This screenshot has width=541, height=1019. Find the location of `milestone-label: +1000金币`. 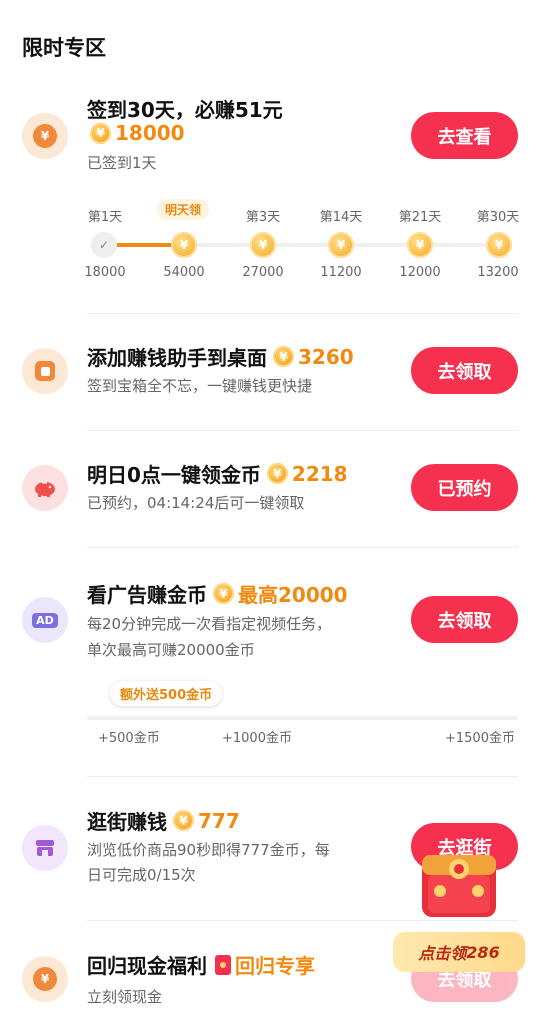

milestone-label: +1000金币 is located at coordinates (257, 738).